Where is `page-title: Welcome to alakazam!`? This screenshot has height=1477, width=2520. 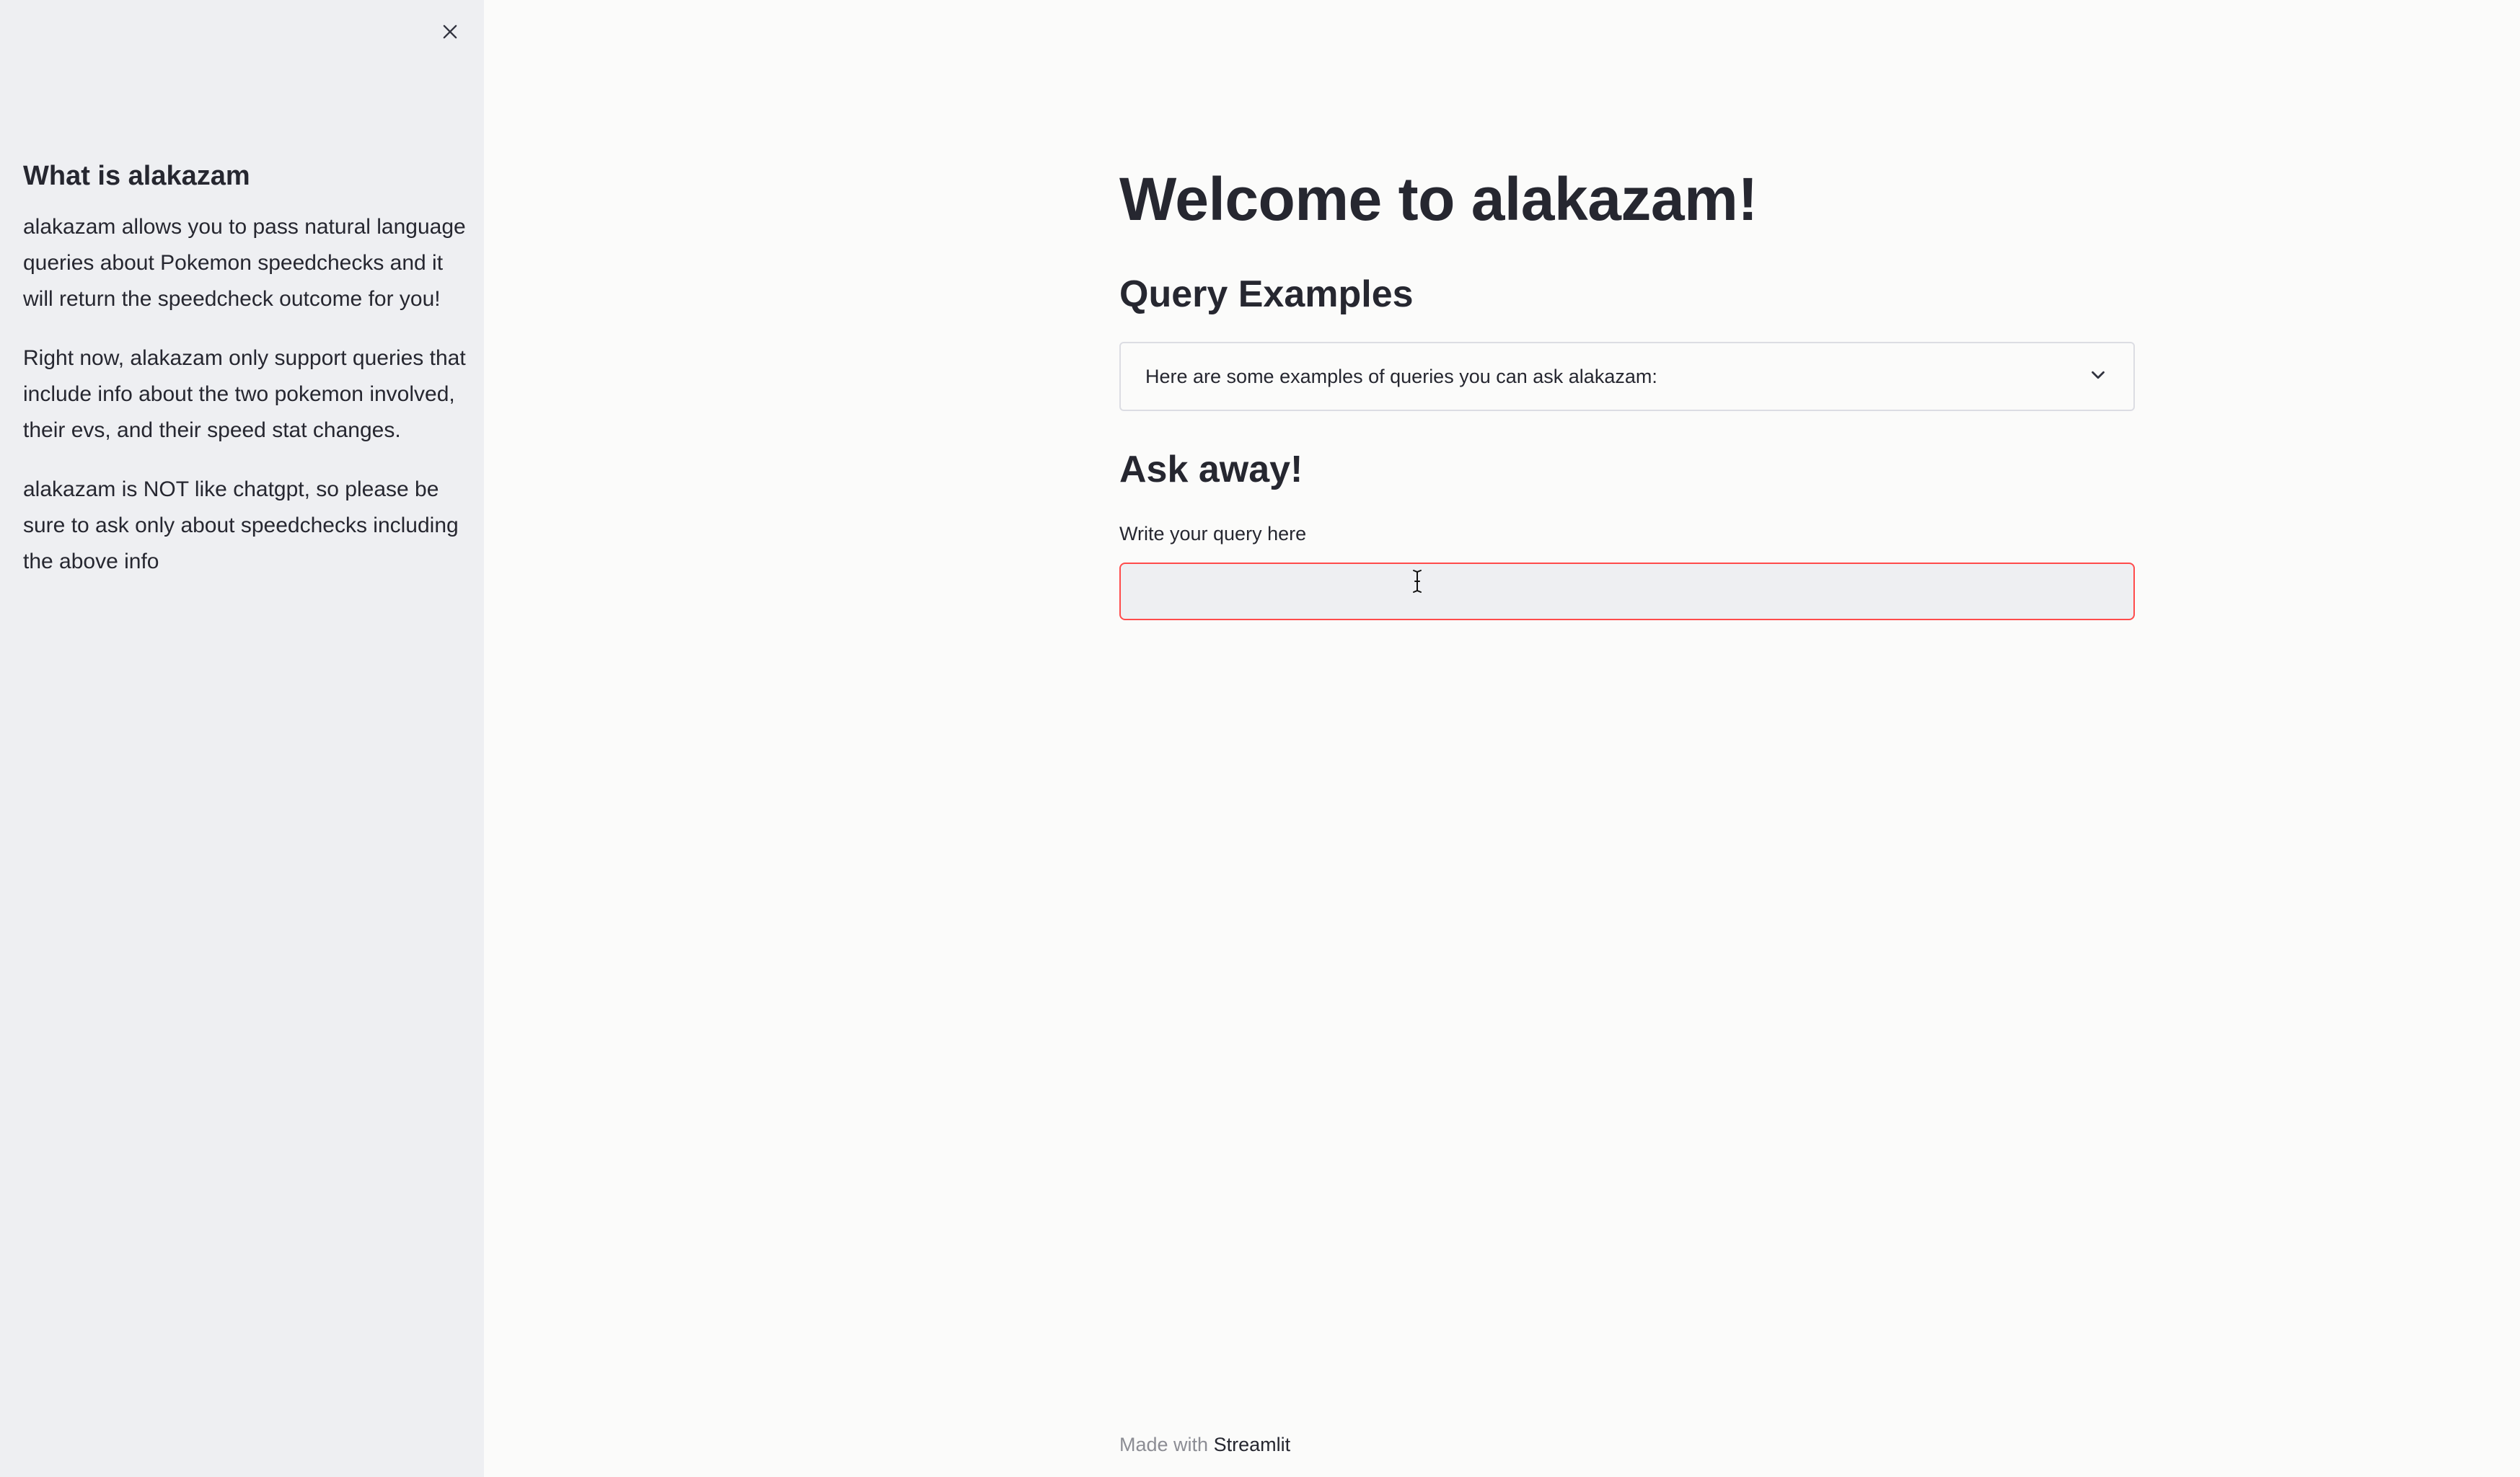
page-title: Welcome to alakazam! is located at coordinates (1438, 199).